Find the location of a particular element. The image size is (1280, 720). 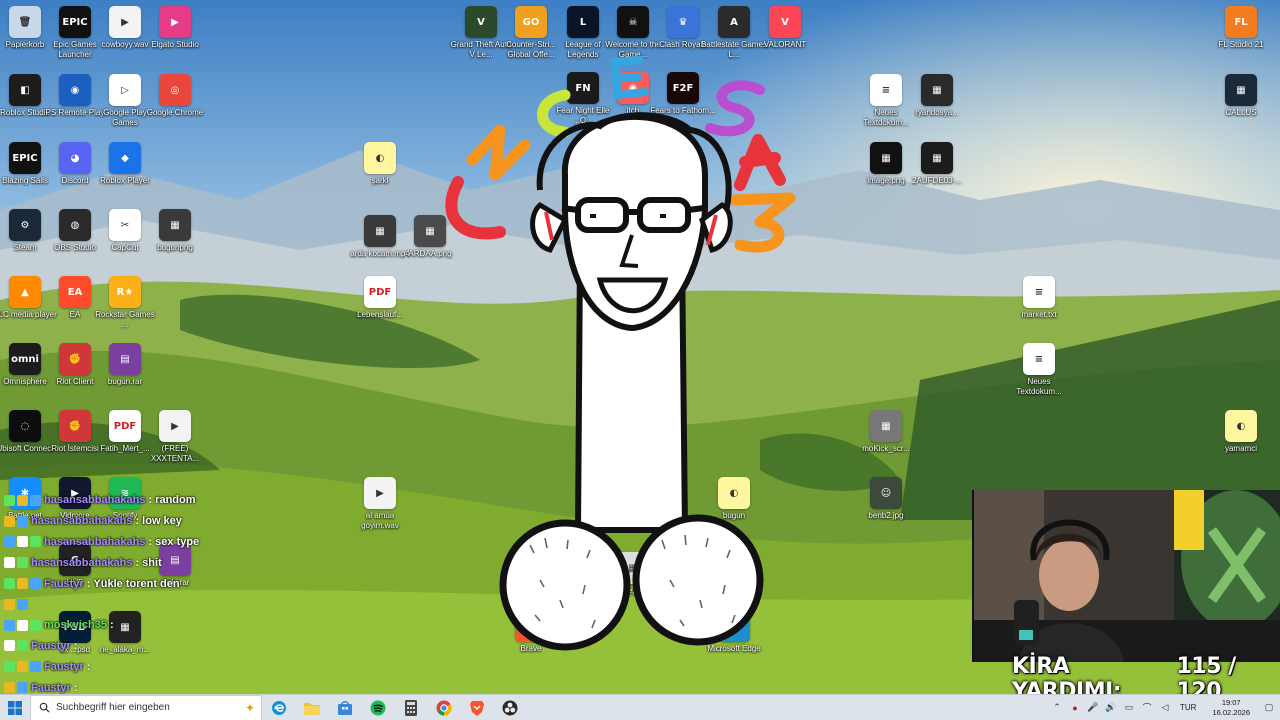

desktop-icon: e Microsoft Edge is located at coordinates (734, 641).